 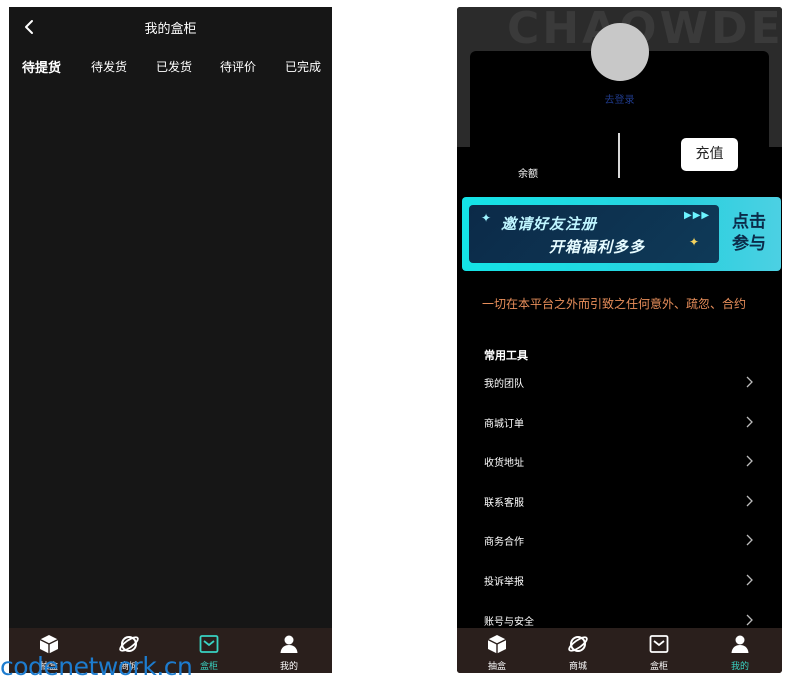 I want to click on nav-item-draw: 抽盒, so click(x=497, y=650).